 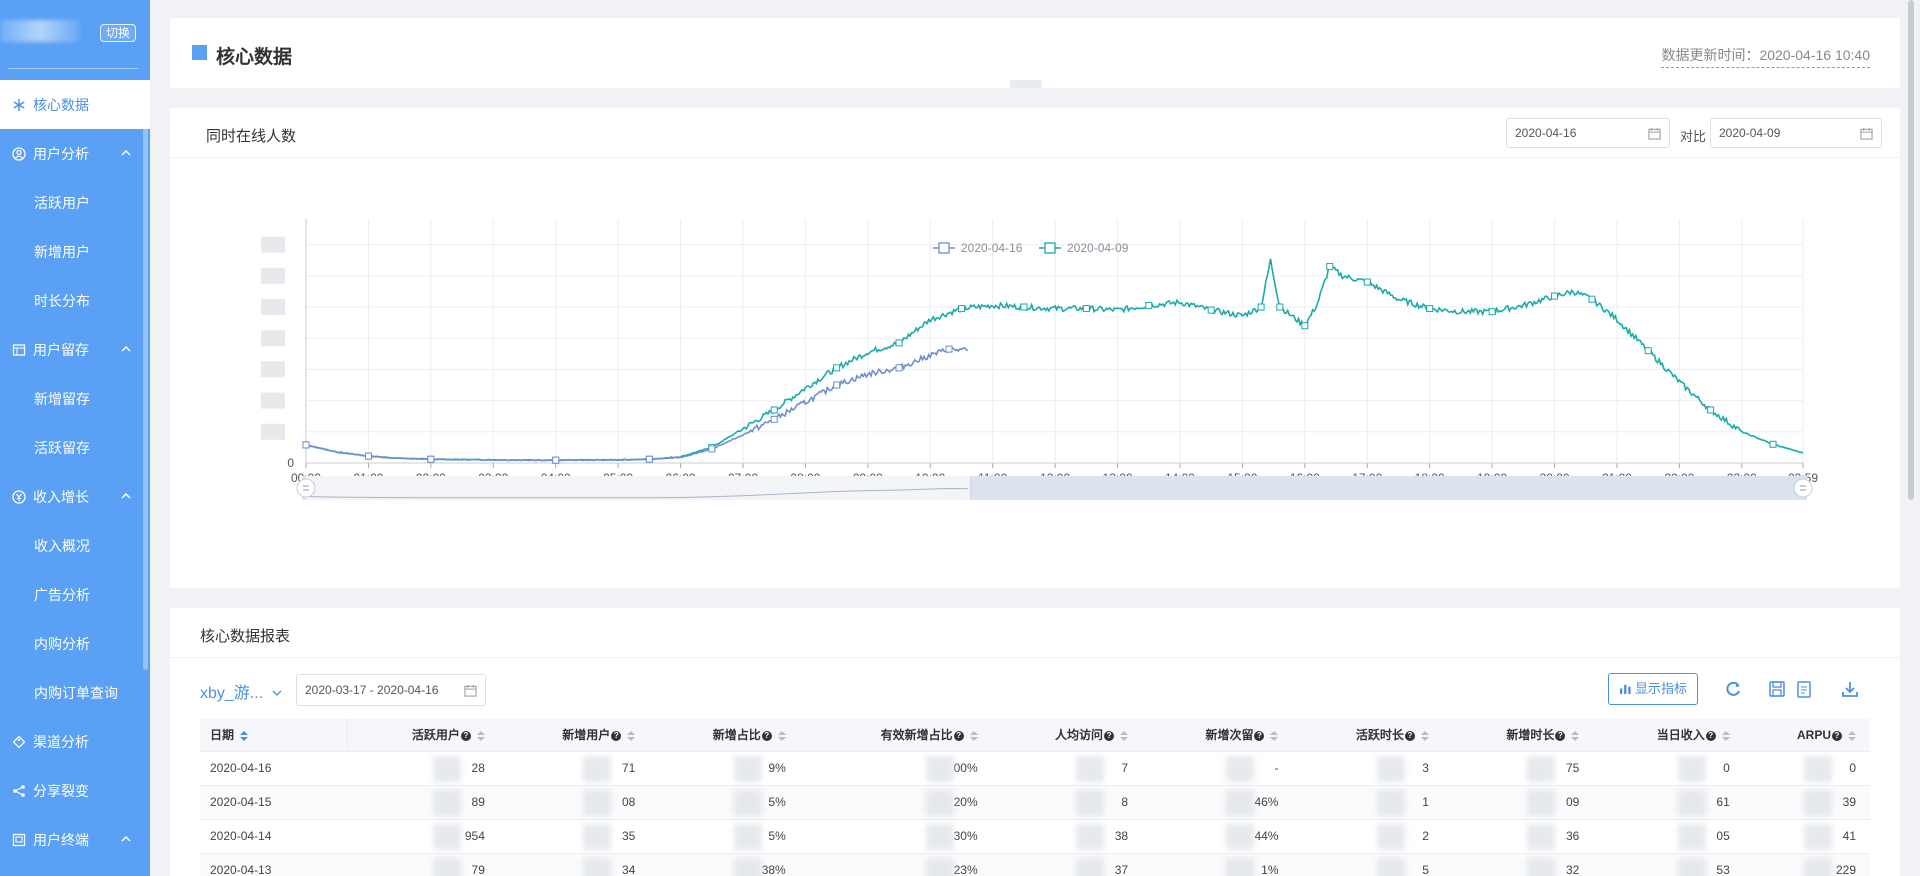 I want to click on column-header: 活跃用户?, so click(x=423, y=735).